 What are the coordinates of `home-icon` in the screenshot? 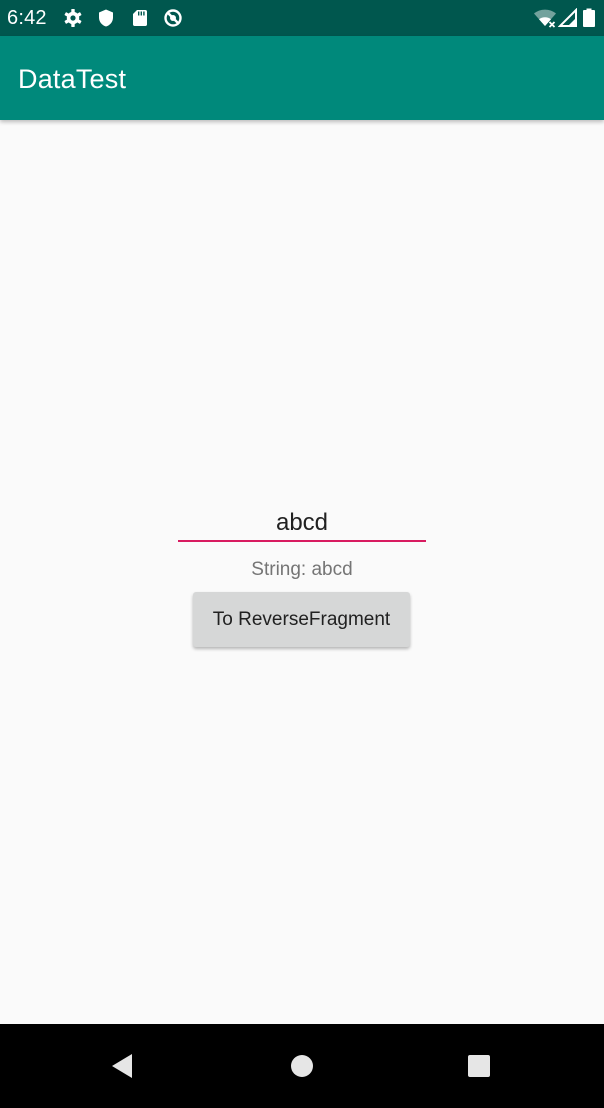 It's located at (302, 1066).